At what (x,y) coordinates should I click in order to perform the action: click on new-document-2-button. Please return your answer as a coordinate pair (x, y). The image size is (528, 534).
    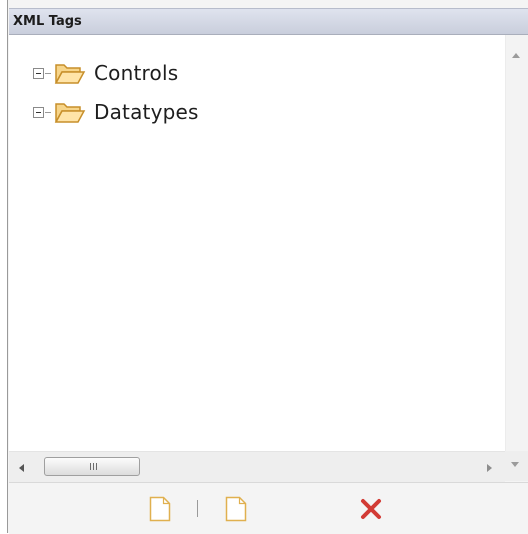
    Looking at the image, I should click on (236, 508).